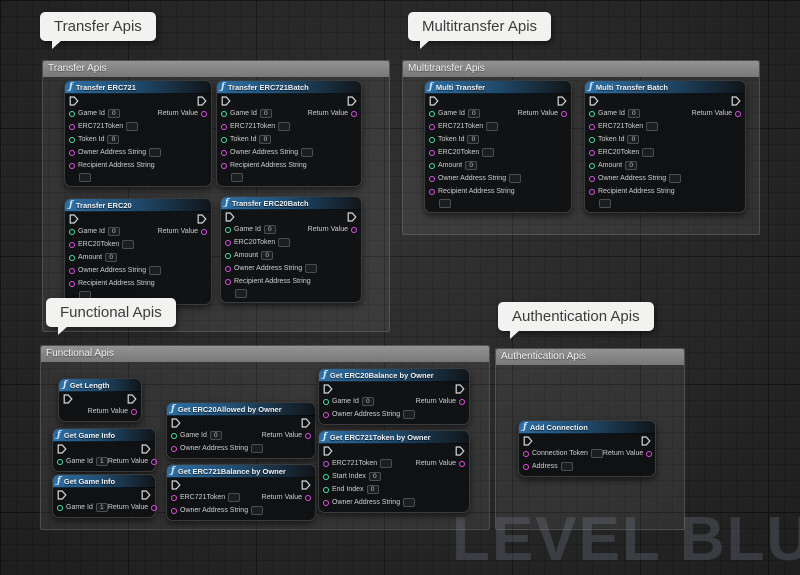 This screenshot has width=800, height=575. I want to click on node-header: ƒ Get ERC20Balance by Owner, so click(394, 375).